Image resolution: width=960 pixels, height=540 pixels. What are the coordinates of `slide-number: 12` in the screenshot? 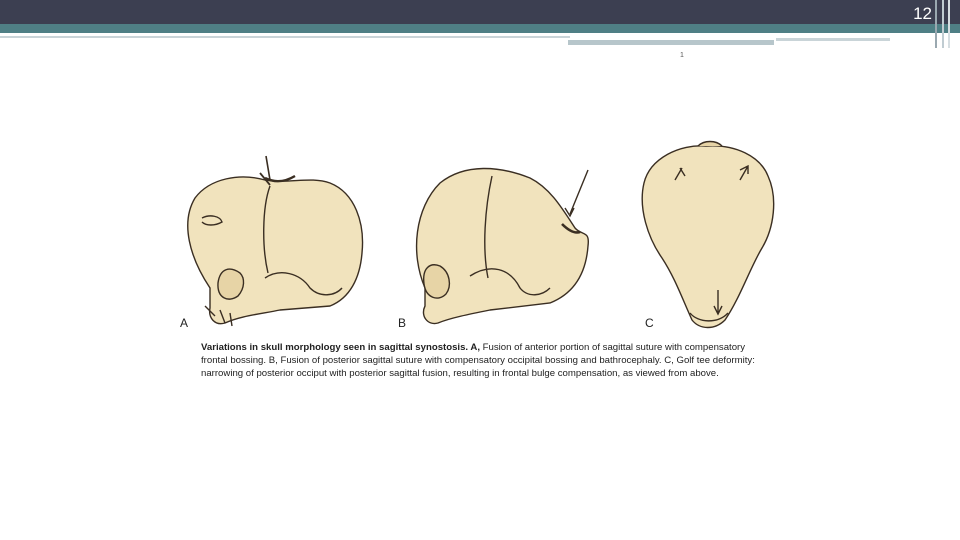 It's located at (922, 13).